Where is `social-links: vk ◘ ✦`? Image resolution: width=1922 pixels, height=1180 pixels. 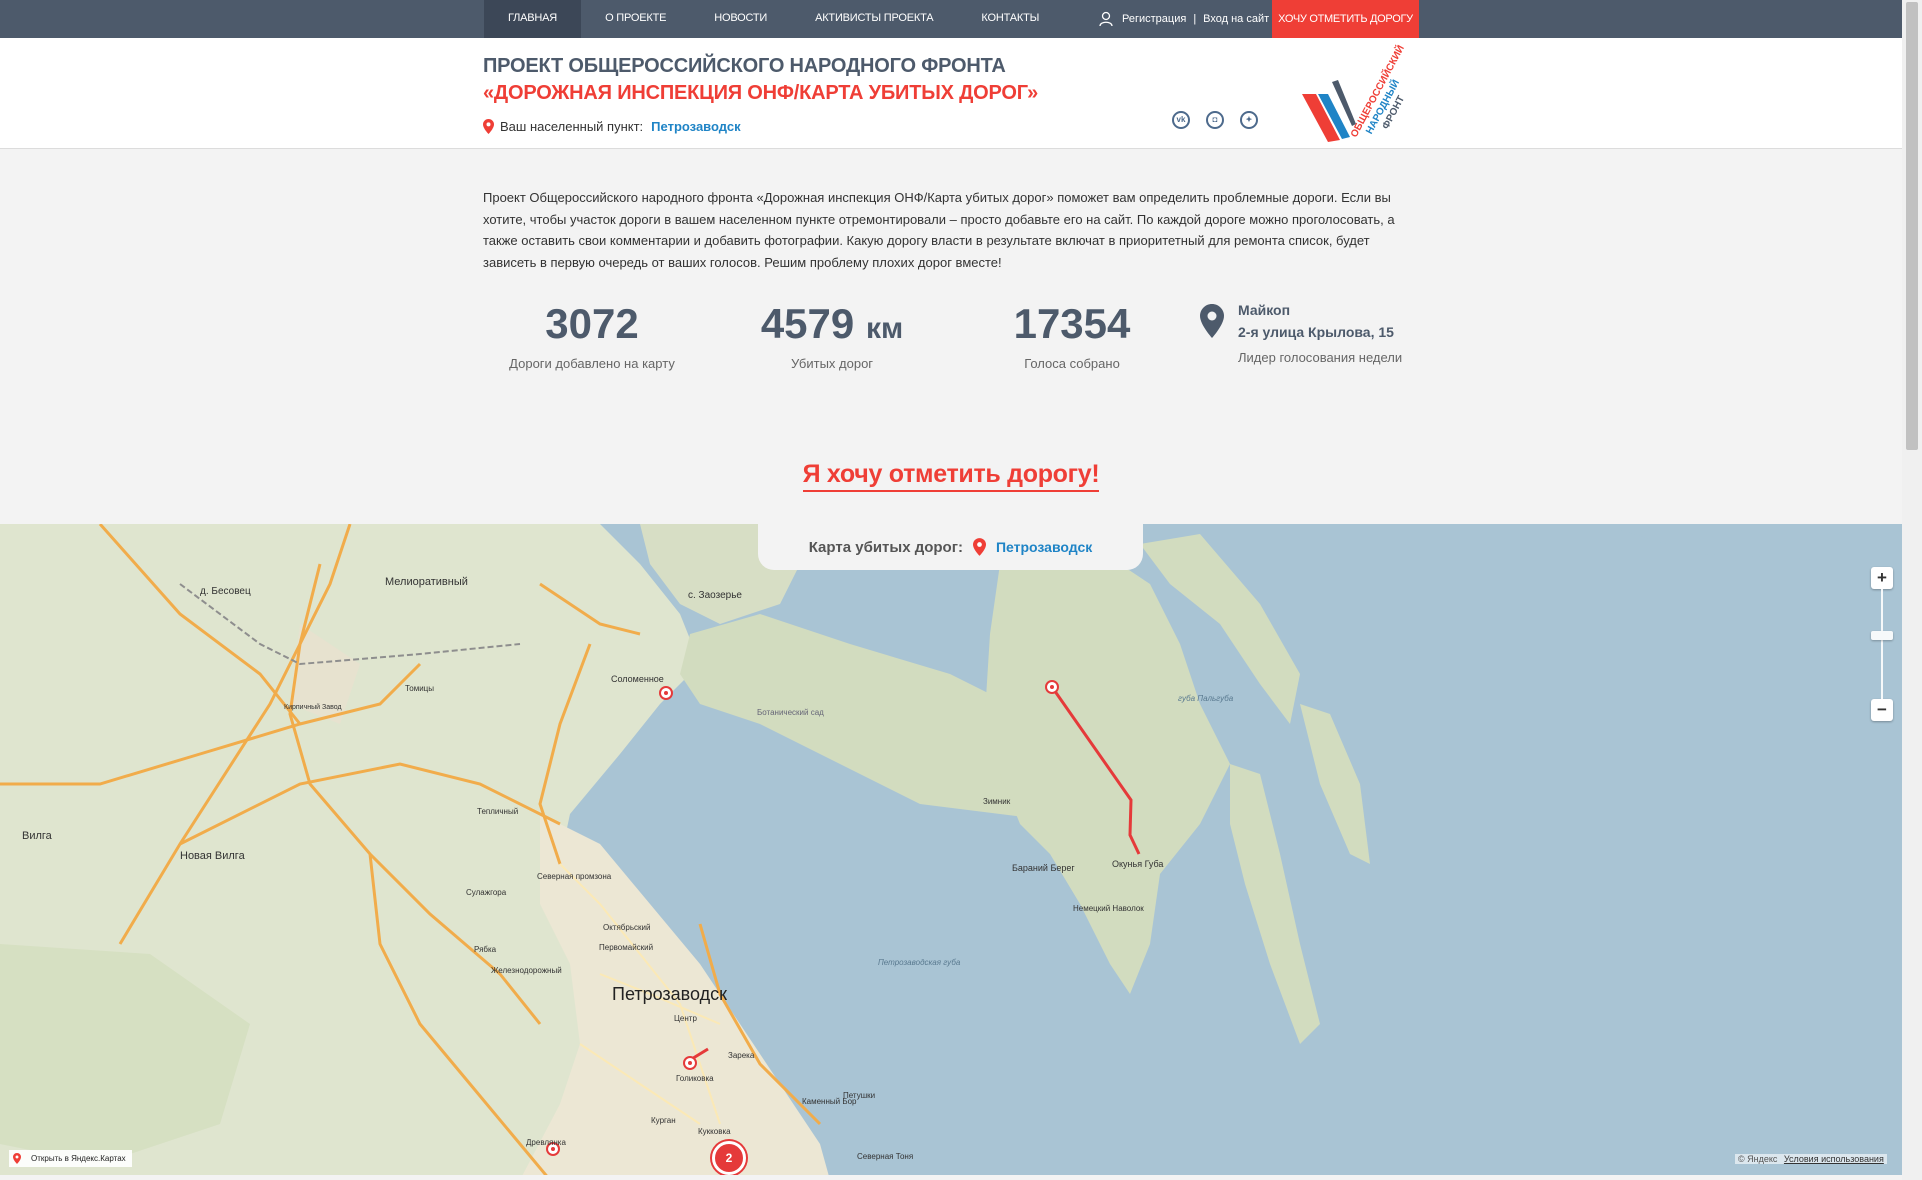 social-links: vk ◘ ✦ is located at coordinates (1223, 120).